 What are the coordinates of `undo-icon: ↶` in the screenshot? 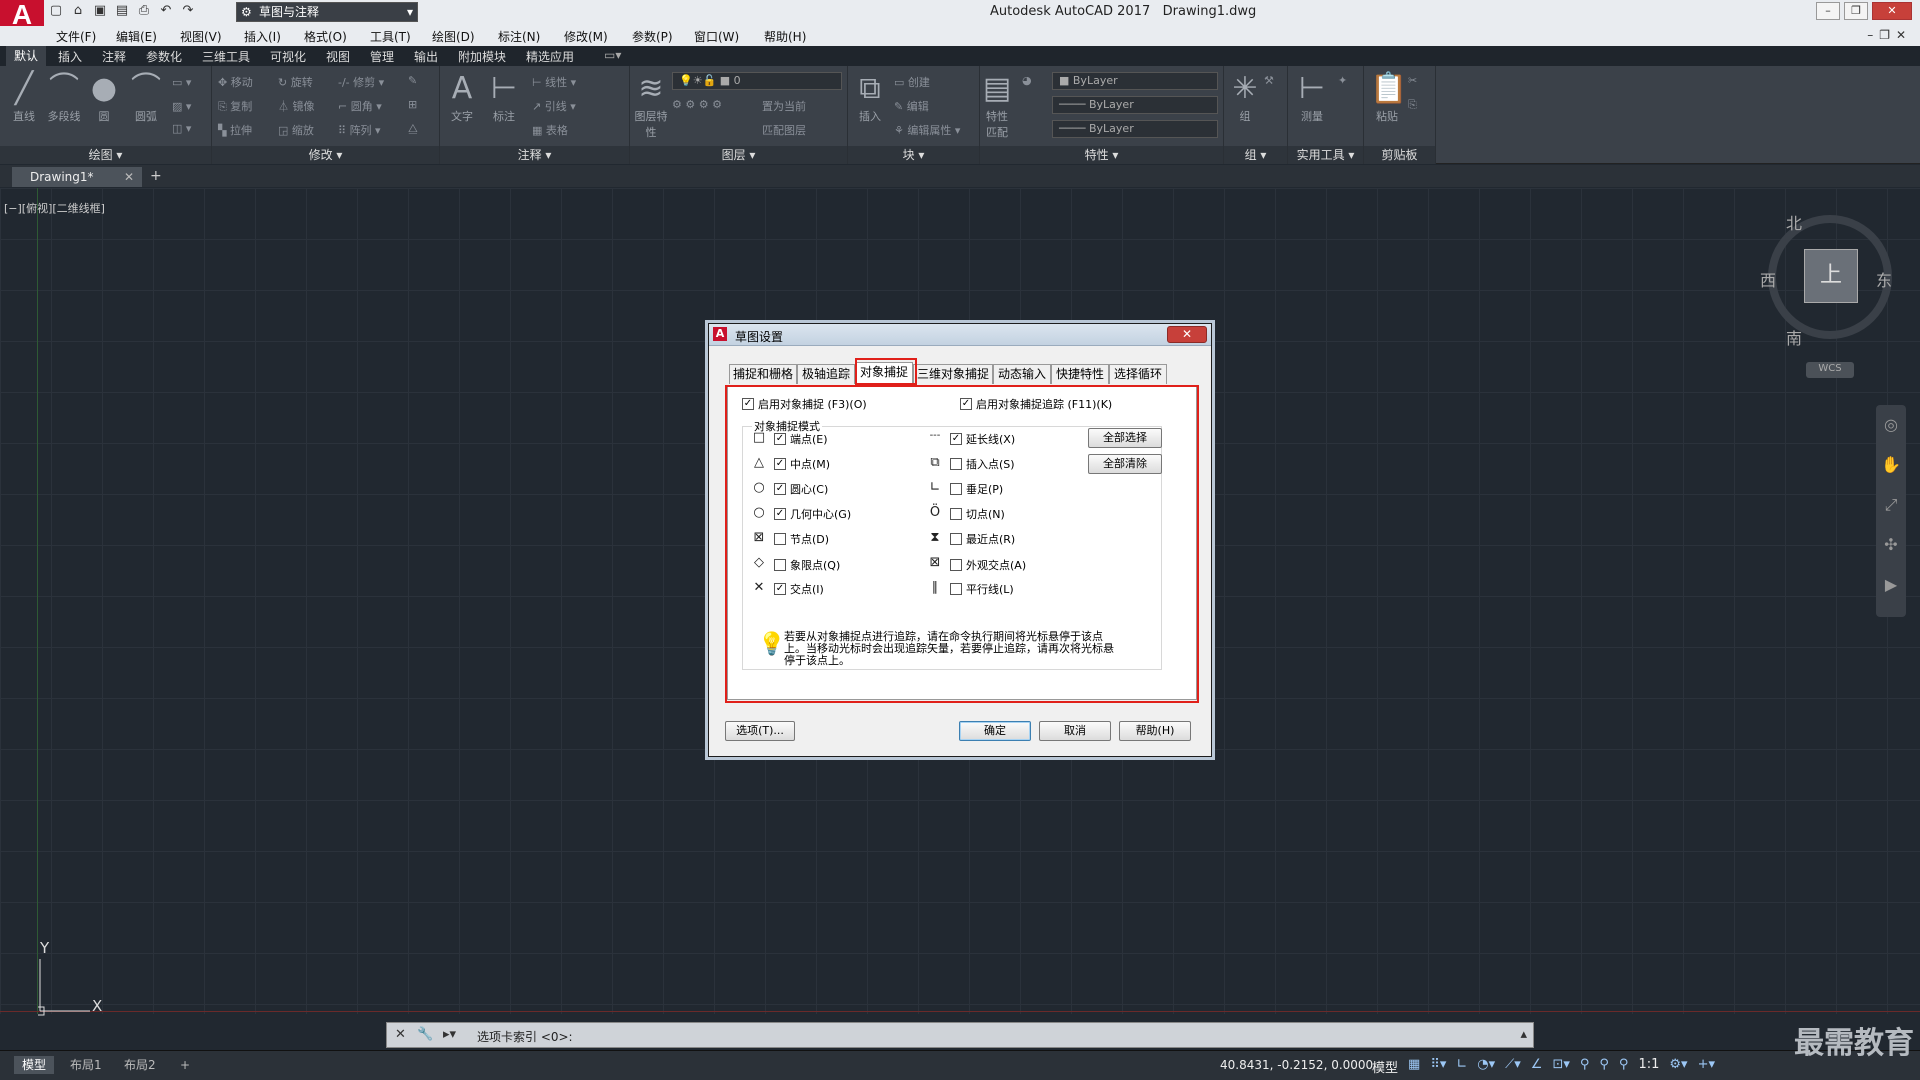 It's located at (166, 11).